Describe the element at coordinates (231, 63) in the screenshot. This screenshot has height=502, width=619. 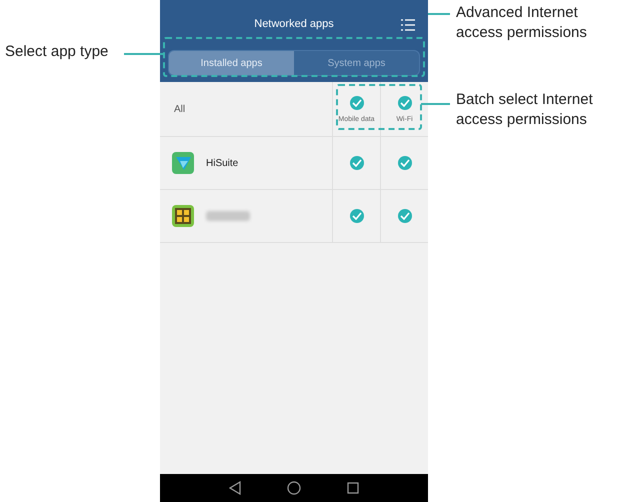
I see `tab: Installed apps` at that location.